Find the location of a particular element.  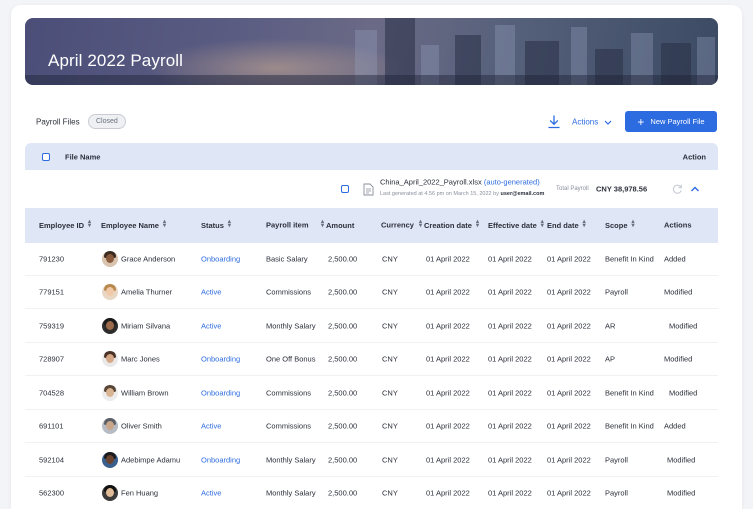

employee-name: Amelia Thurner is located at coordinates (146, 292).